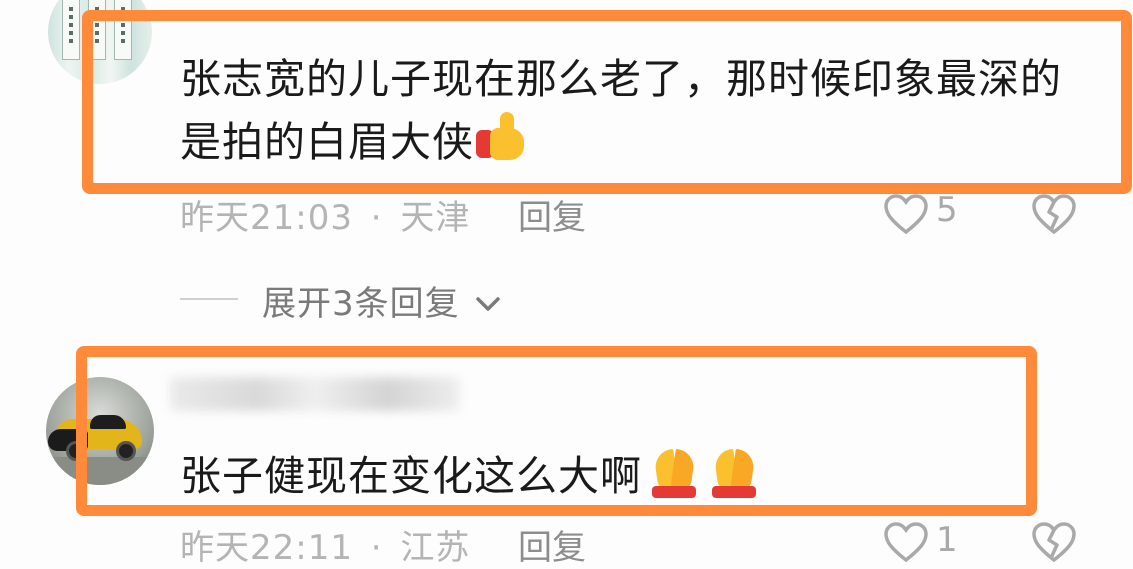 The image size is (1133, 569). Describe the element at coordinates (947, 210) in the screenshot. I see `like-count: 5` at that location.